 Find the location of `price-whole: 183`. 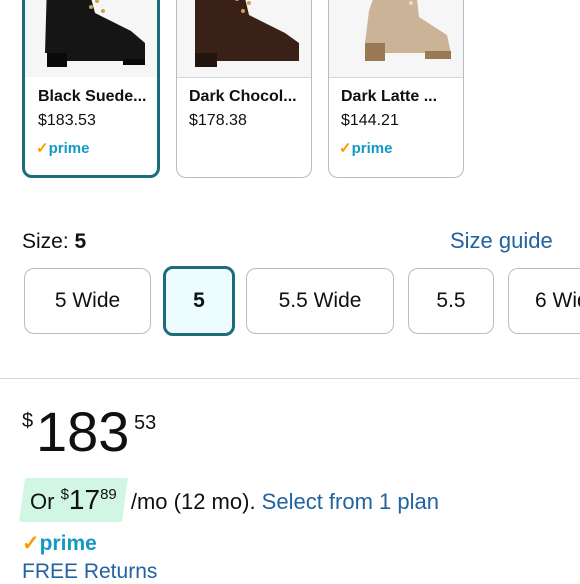

price-whole: 183 is located at coordinates (83, 431).